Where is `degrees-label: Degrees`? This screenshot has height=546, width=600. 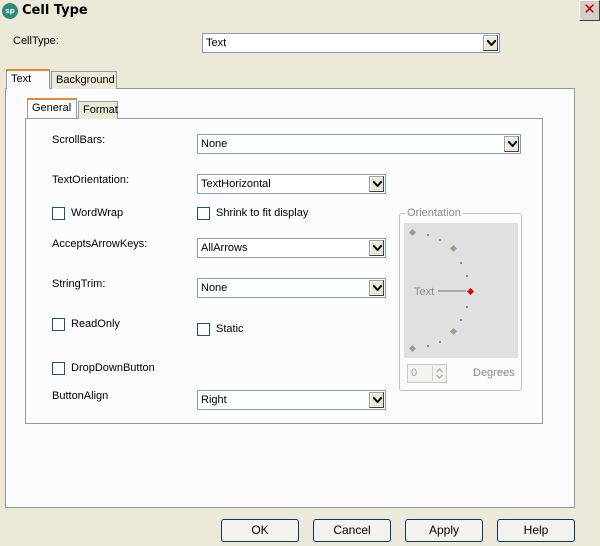
degrees-label: Degrees is located at coordinates (494, 373).